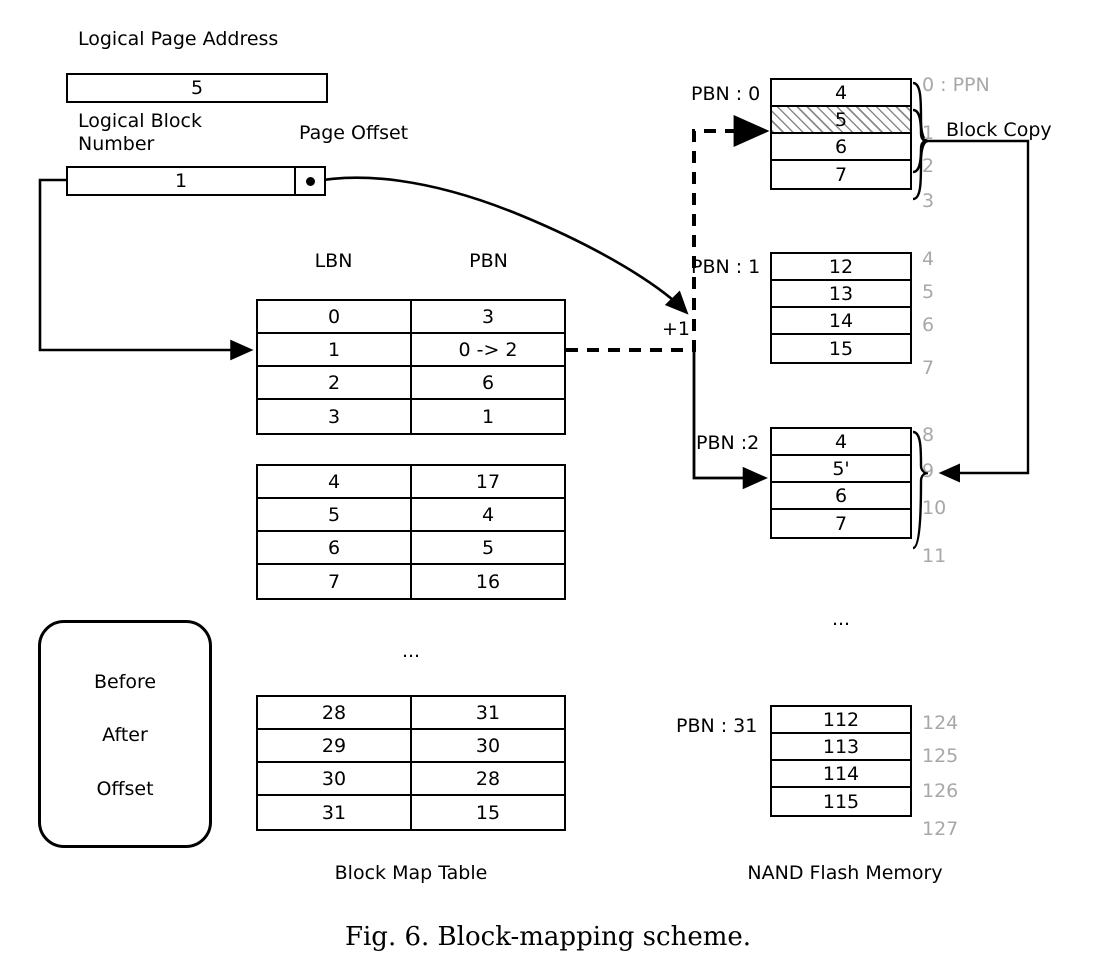 This screenshot has width=1096, height=974. I want to click on nand-block-label-31: PBN : 31, so click(717, 726).